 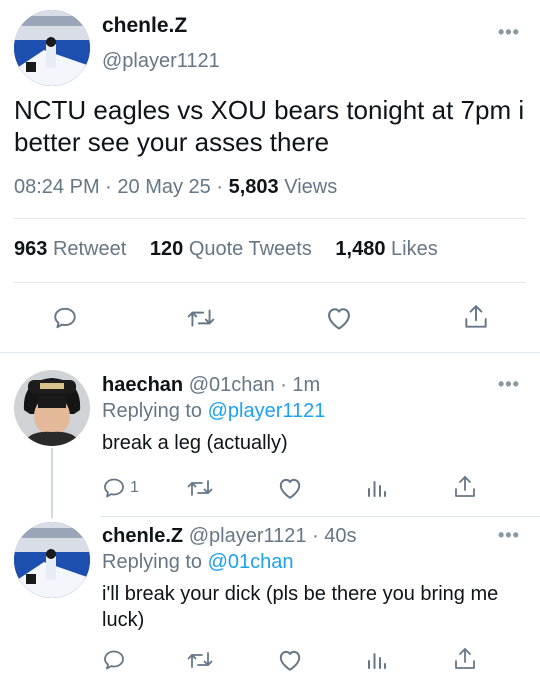 What do you see at coordinates (248, 536) in the screenshot?
I see `reply-author-handle: @player1121` at bounding box center [248, 536].